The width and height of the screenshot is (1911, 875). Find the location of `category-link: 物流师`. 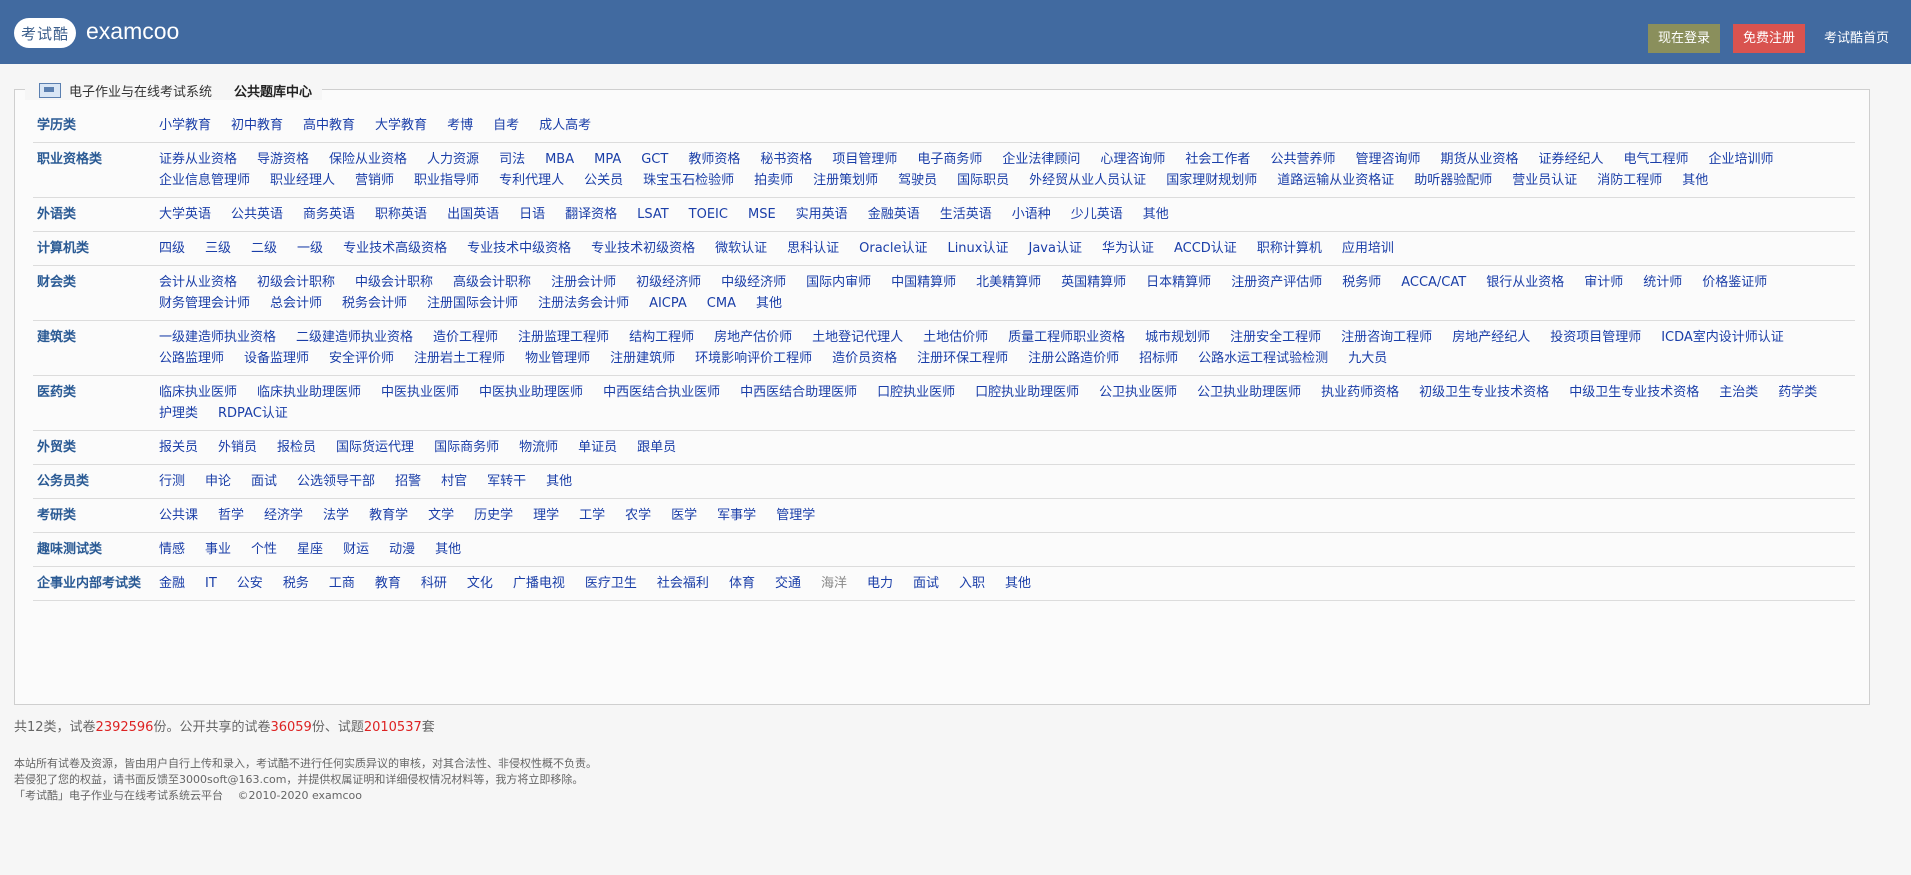

category-link: 物流师 is located at coordinates (538, 447).